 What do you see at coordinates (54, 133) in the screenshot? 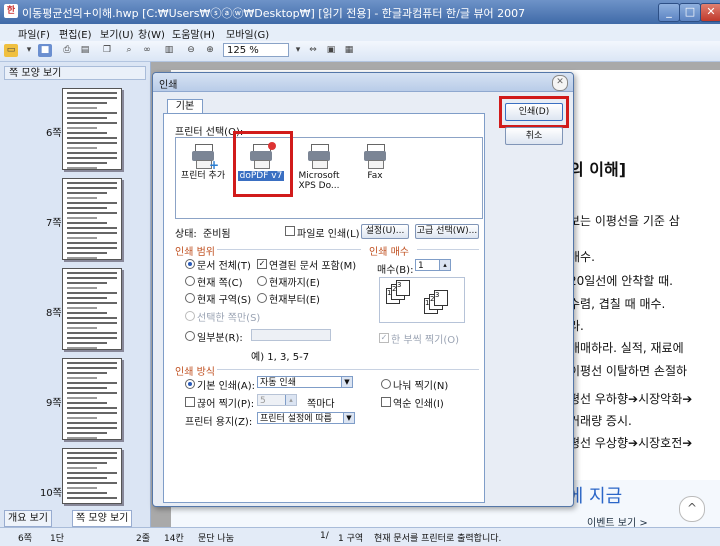
I see `page-label: 6쪽` at bounding box center [54, 133].